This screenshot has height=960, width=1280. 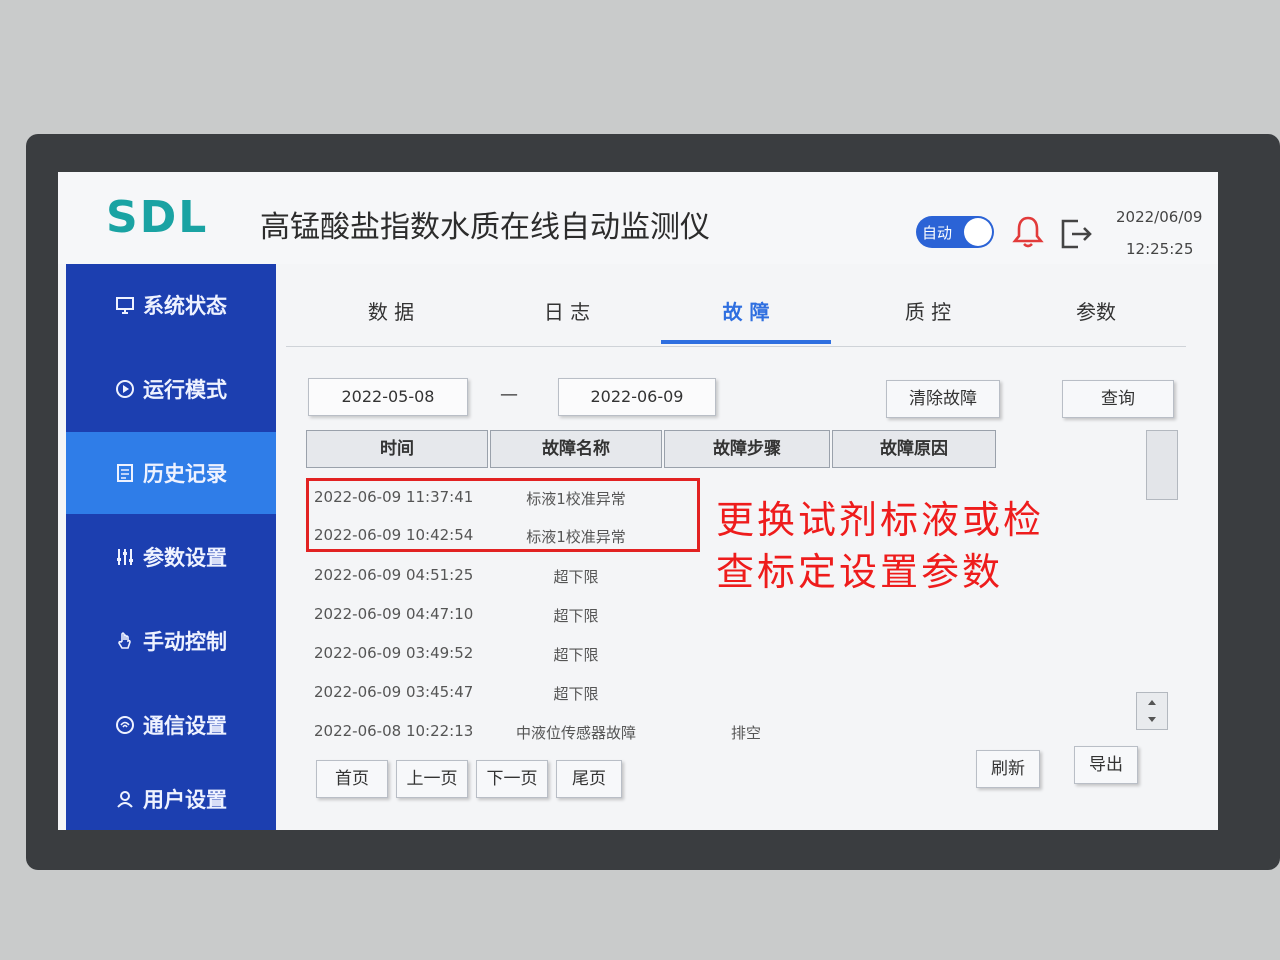 I want to click on sidebar-item-label: 运行模式, so click(x=185, y=390).